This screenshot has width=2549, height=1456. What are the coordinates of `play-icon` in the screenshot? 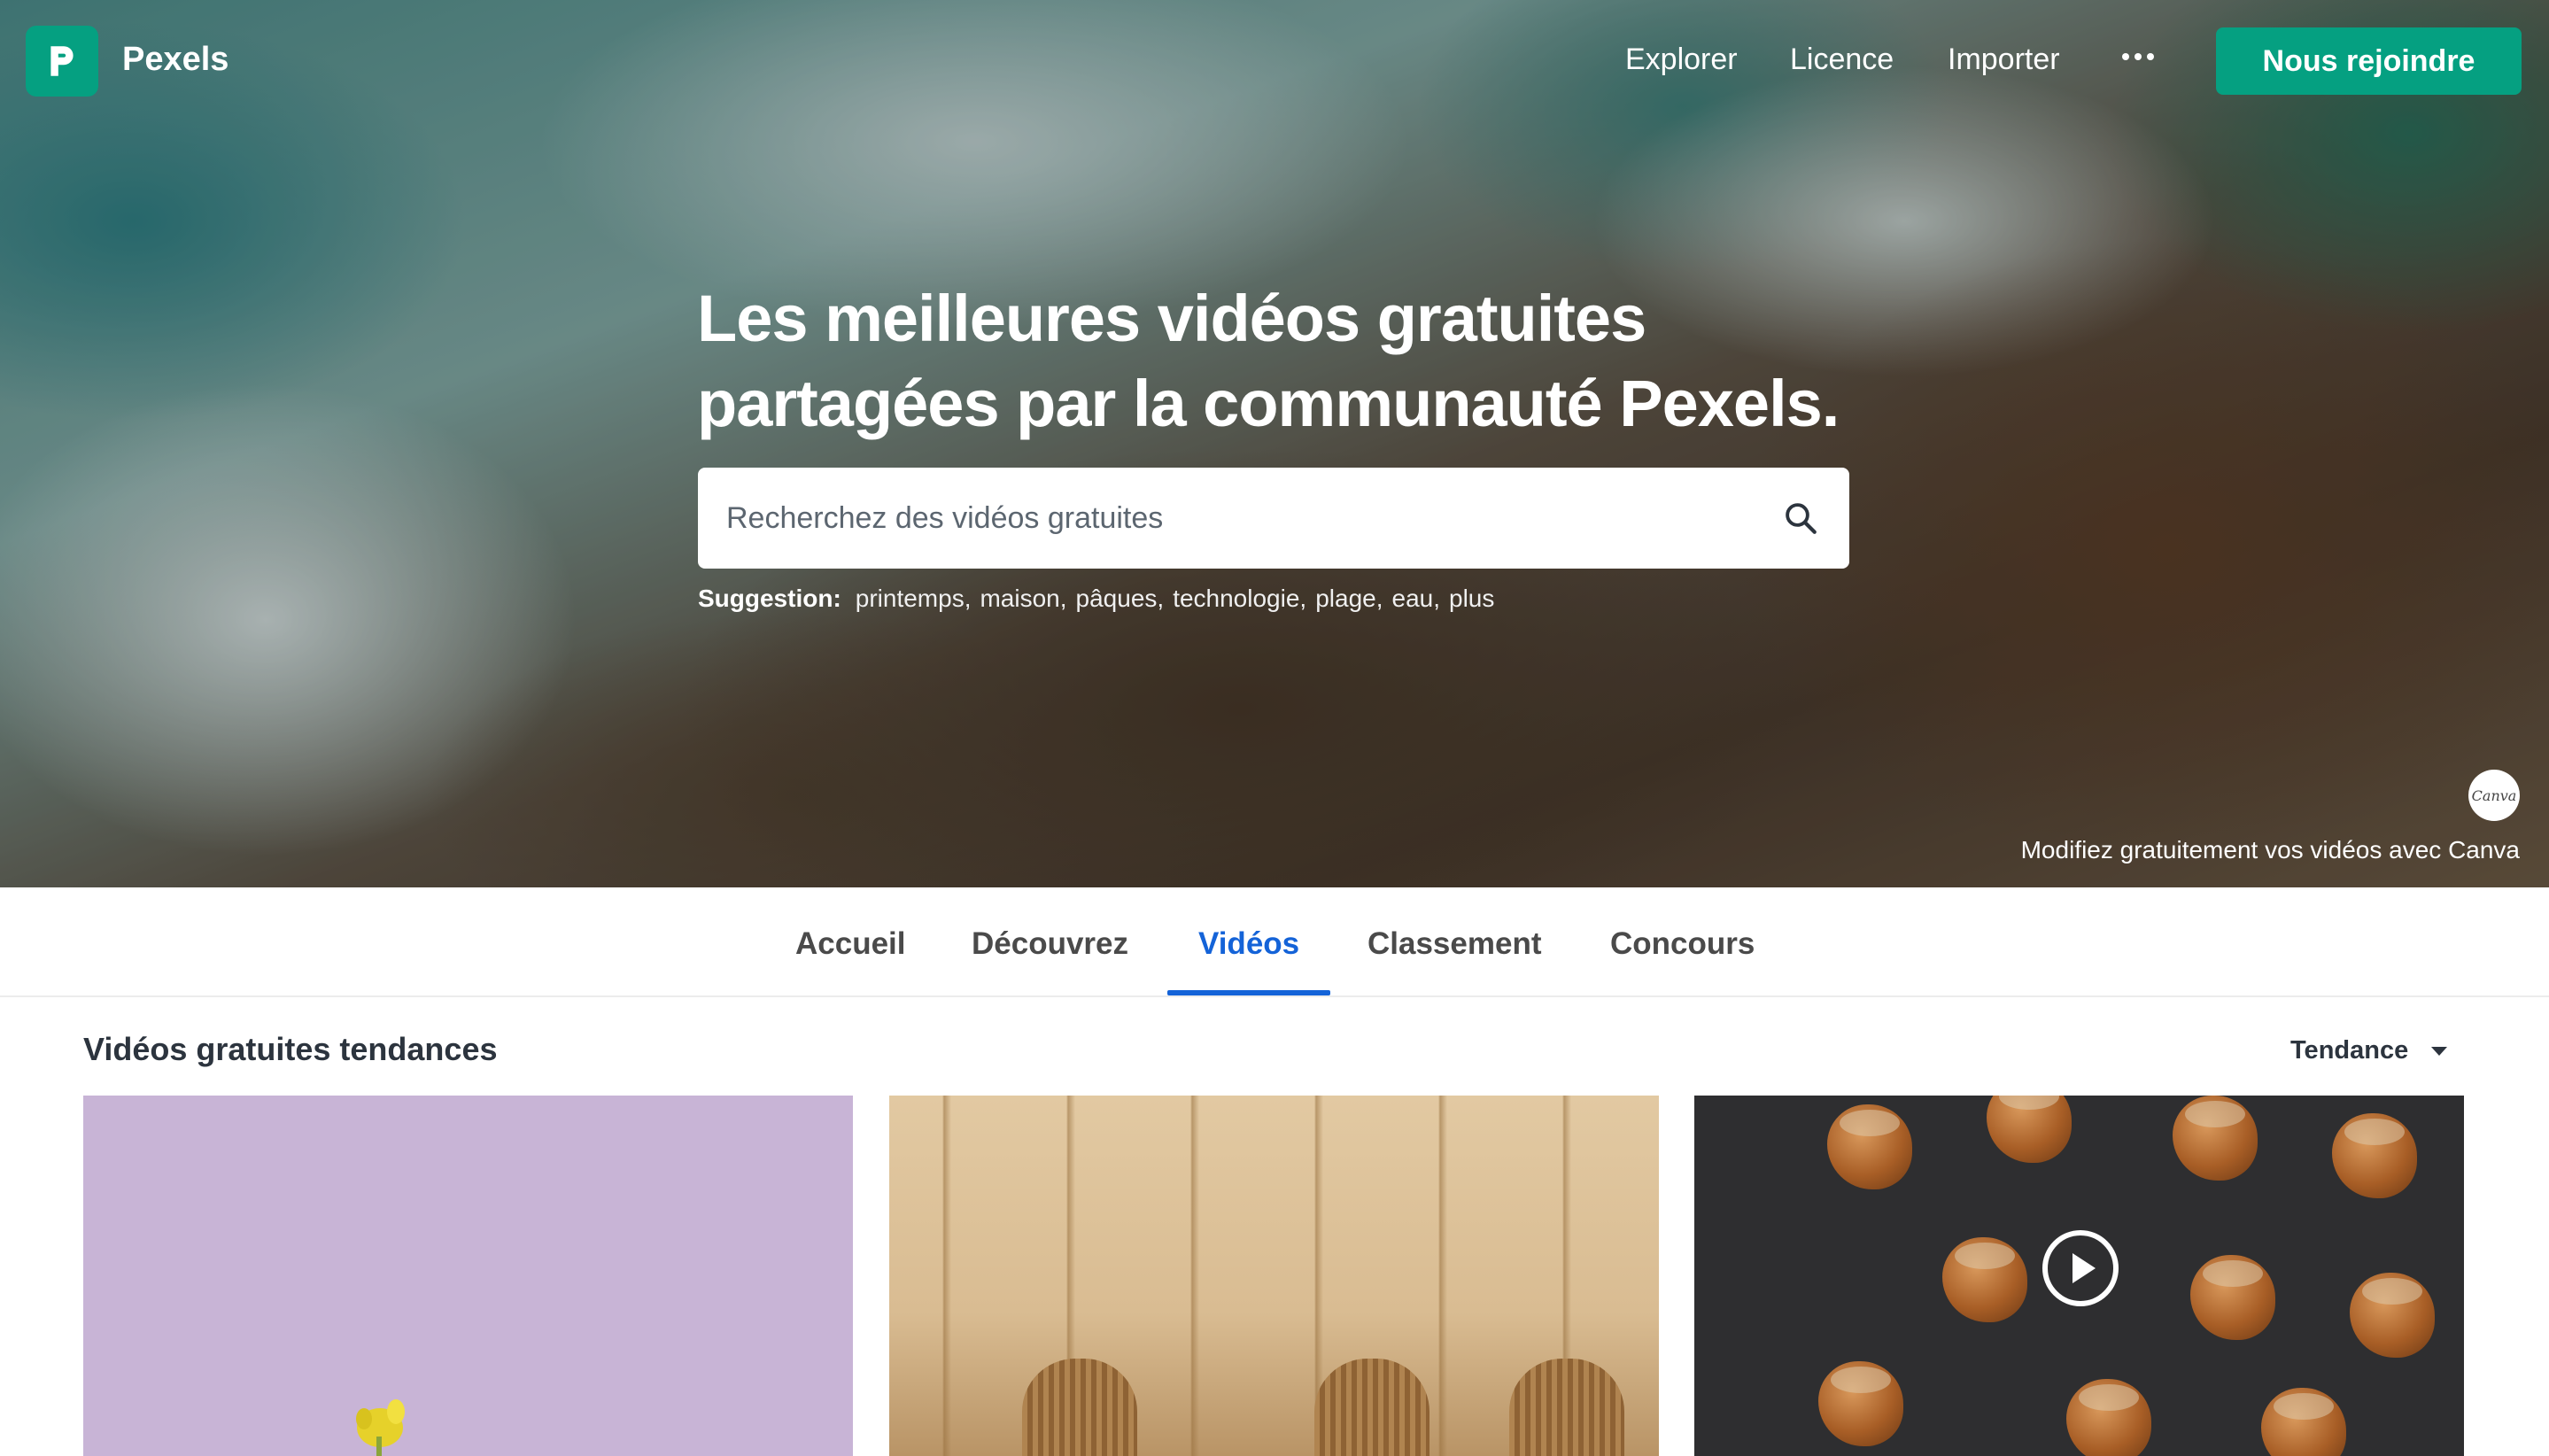 It's located at (2081, 1268).